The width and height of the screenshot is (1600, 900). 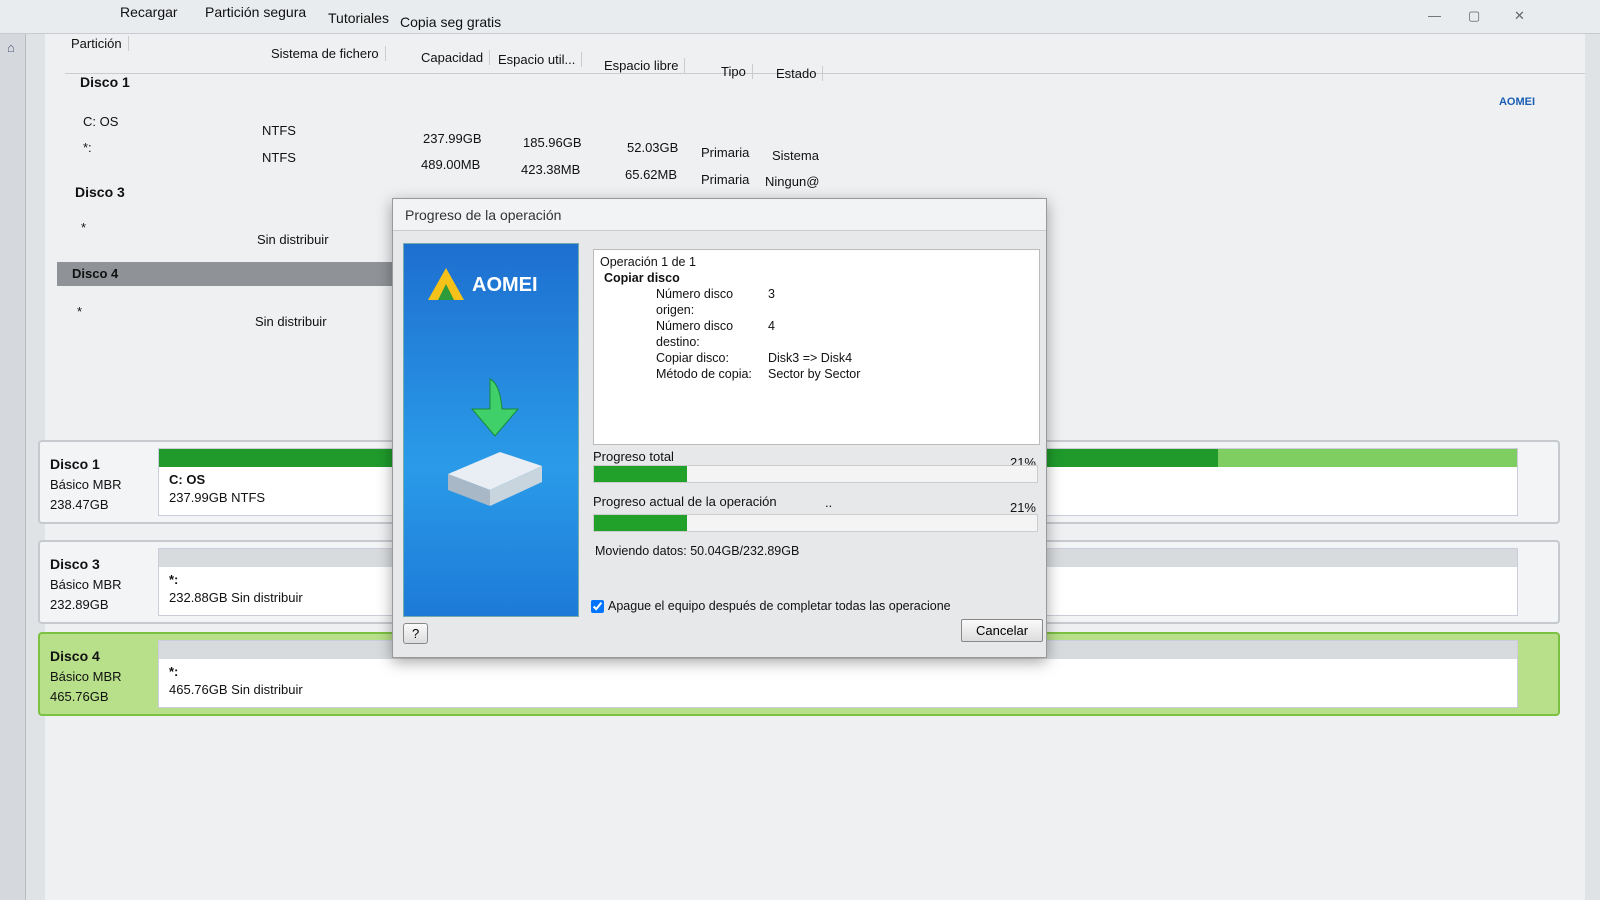 I want to click on minimize-icon: —, so click(x=1434, y=15).